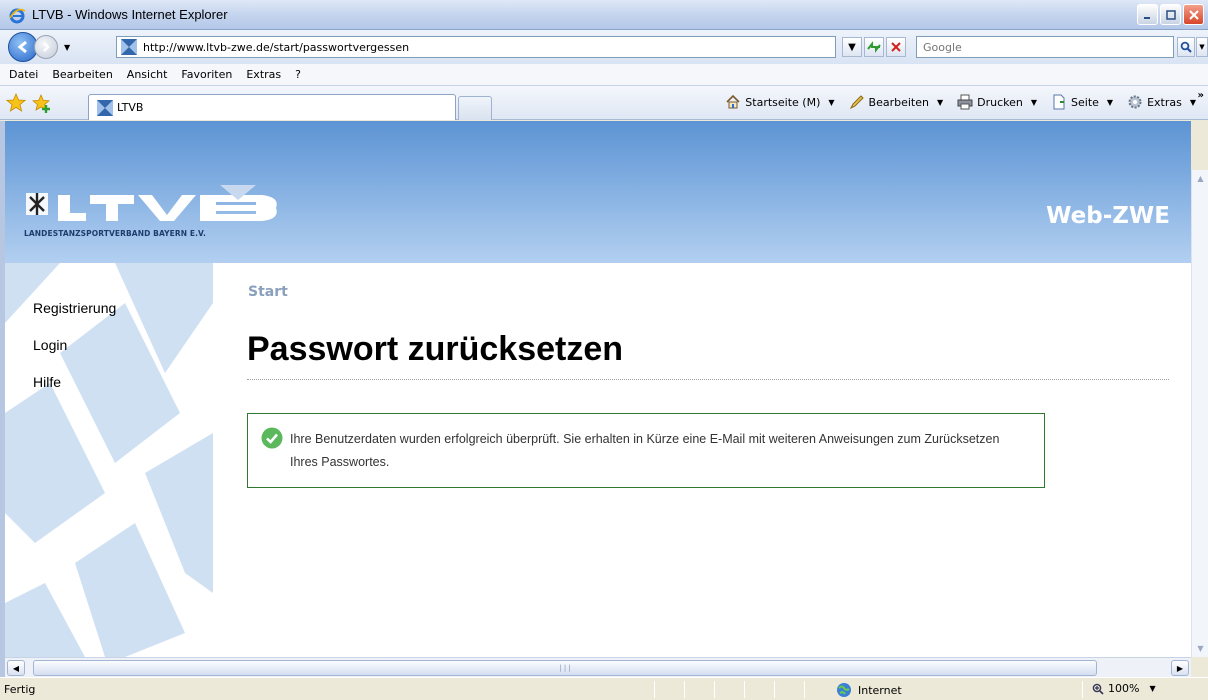 The image size is (1208, 700). Describe the element at coordinates (155, 216) in the screenshot. I see `ltvb-logo: LANDESTANZSPORTVERBAND BAYERN E.V.` at that location.